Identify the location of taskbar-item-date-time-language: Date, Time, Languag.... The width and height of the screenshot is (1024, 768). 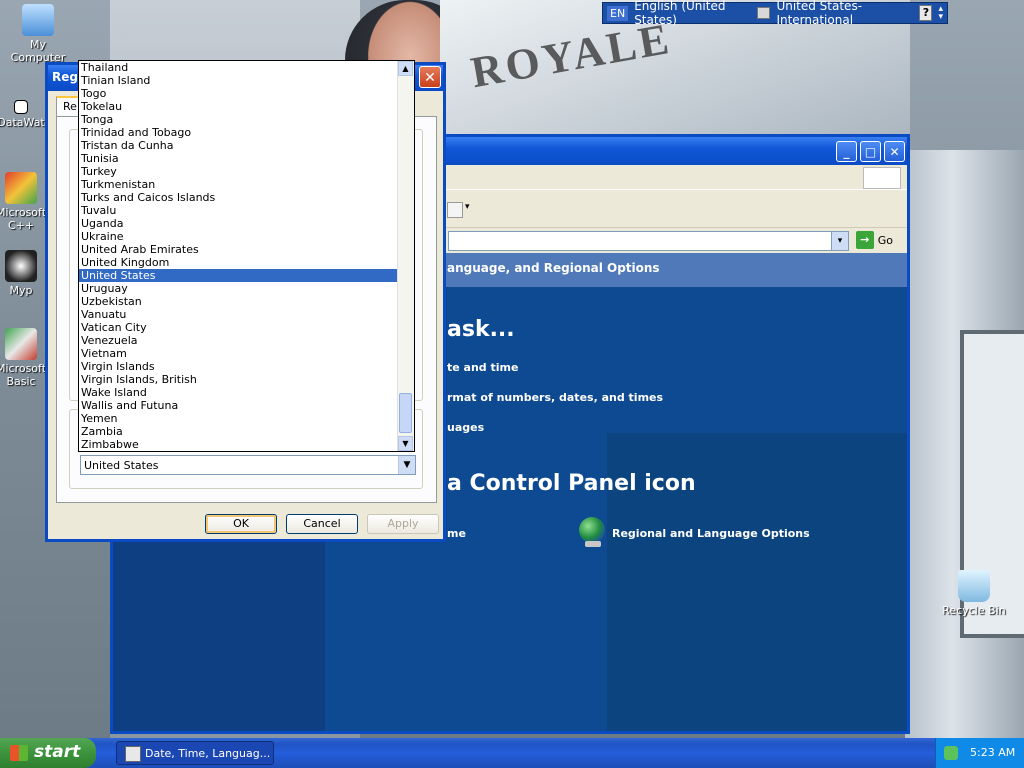
(195, 753).